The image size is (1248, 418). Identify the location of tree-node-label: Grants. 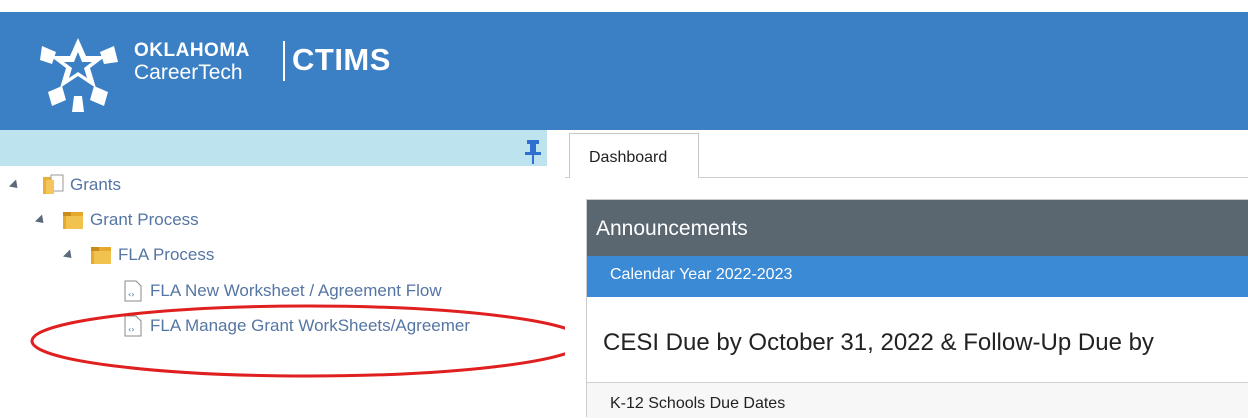
(96, 184).